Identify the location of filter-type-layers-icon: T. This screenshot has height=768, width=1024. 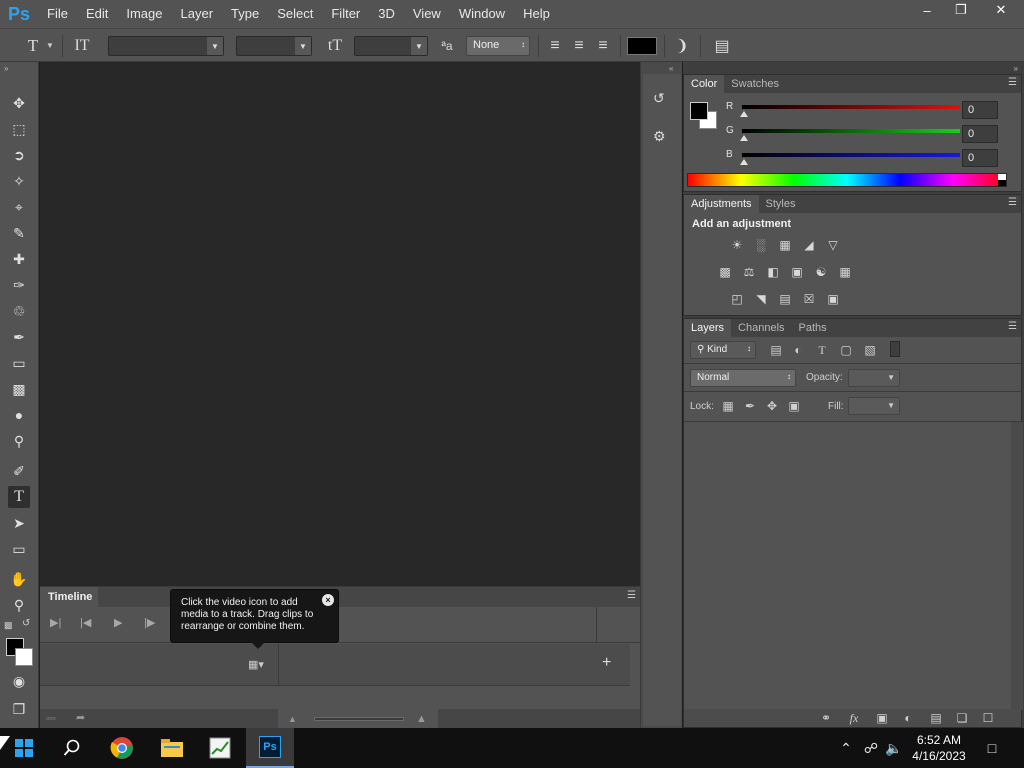
(822, 350).